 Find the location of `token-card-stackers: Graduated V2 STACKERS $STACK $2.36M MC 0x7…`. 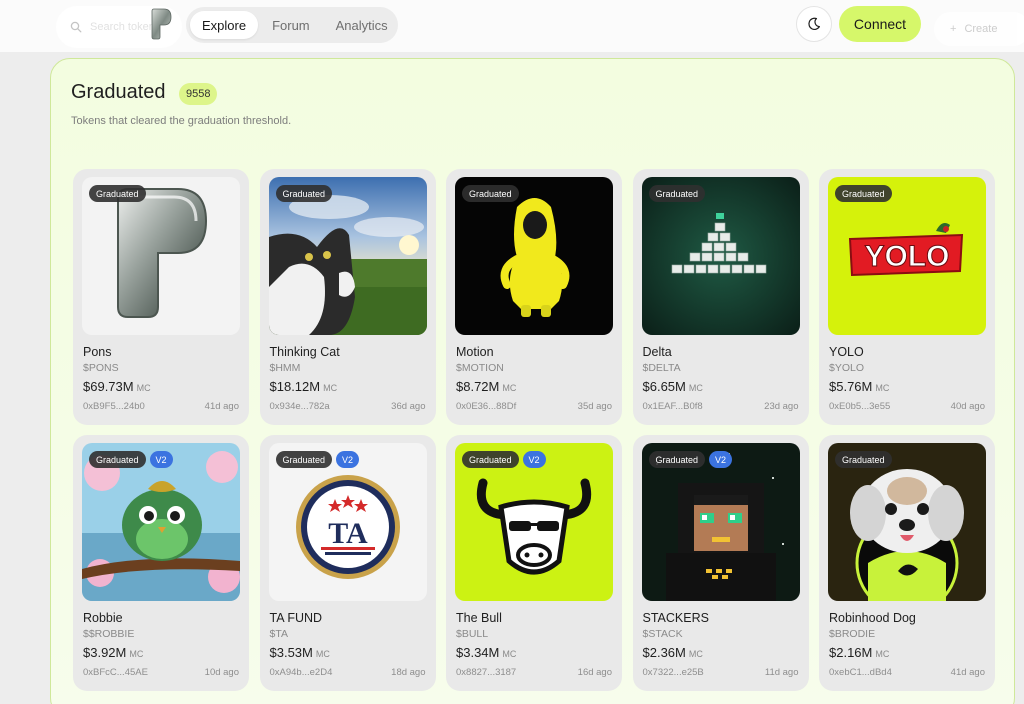

token-card-stackers: Graduated V2 STACKERS $STACK $2.36M MC 0x7… is located at coordinates (720, 563).